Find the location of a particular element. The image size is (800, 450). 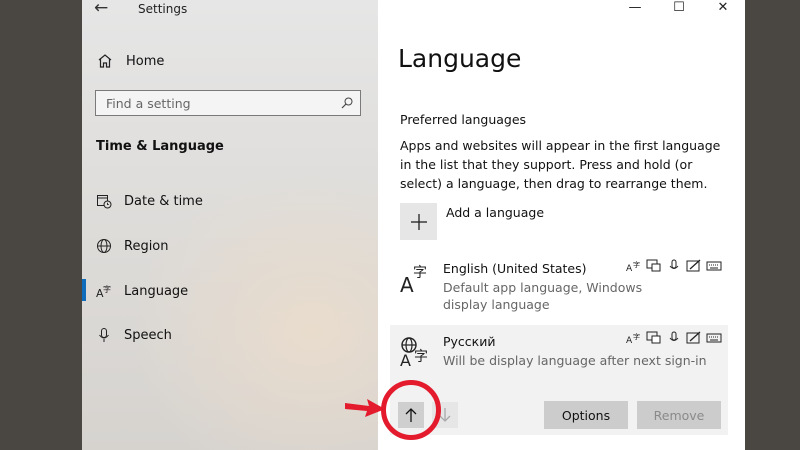

language-icon: A 字 is located at coordinates (103, 291).